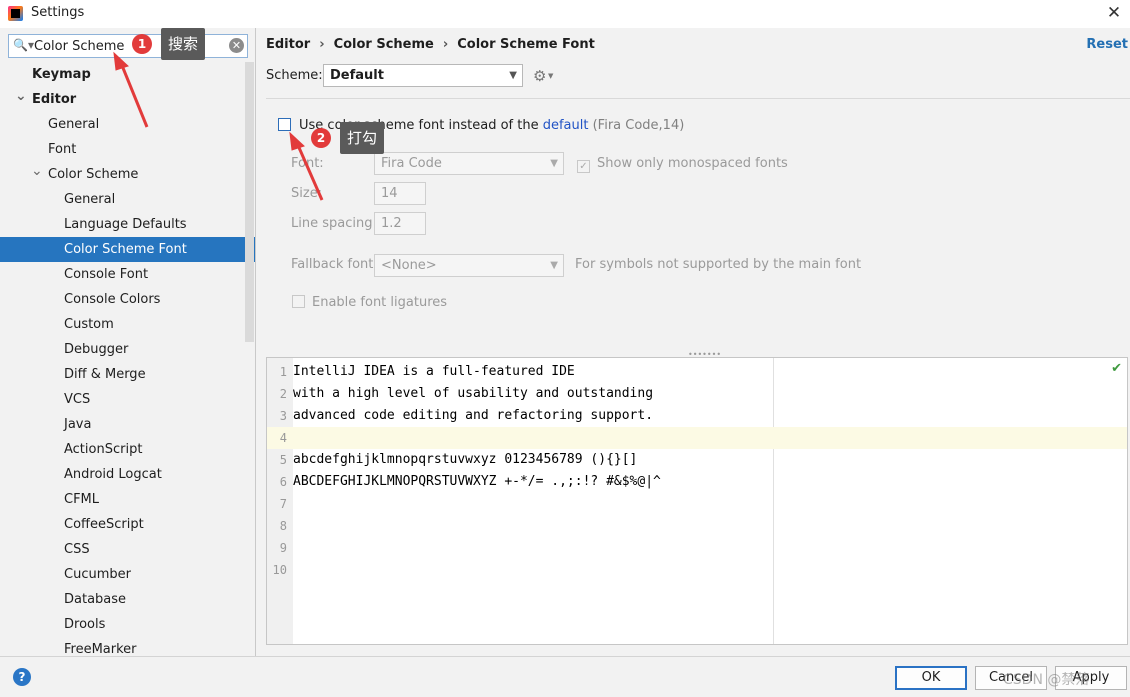 This screenshot has height=697, width=1130. What do you see at coordinates (127, 599) in the screenshot?
I see `sidebar-item: Database` at bounding box center [127, 599].